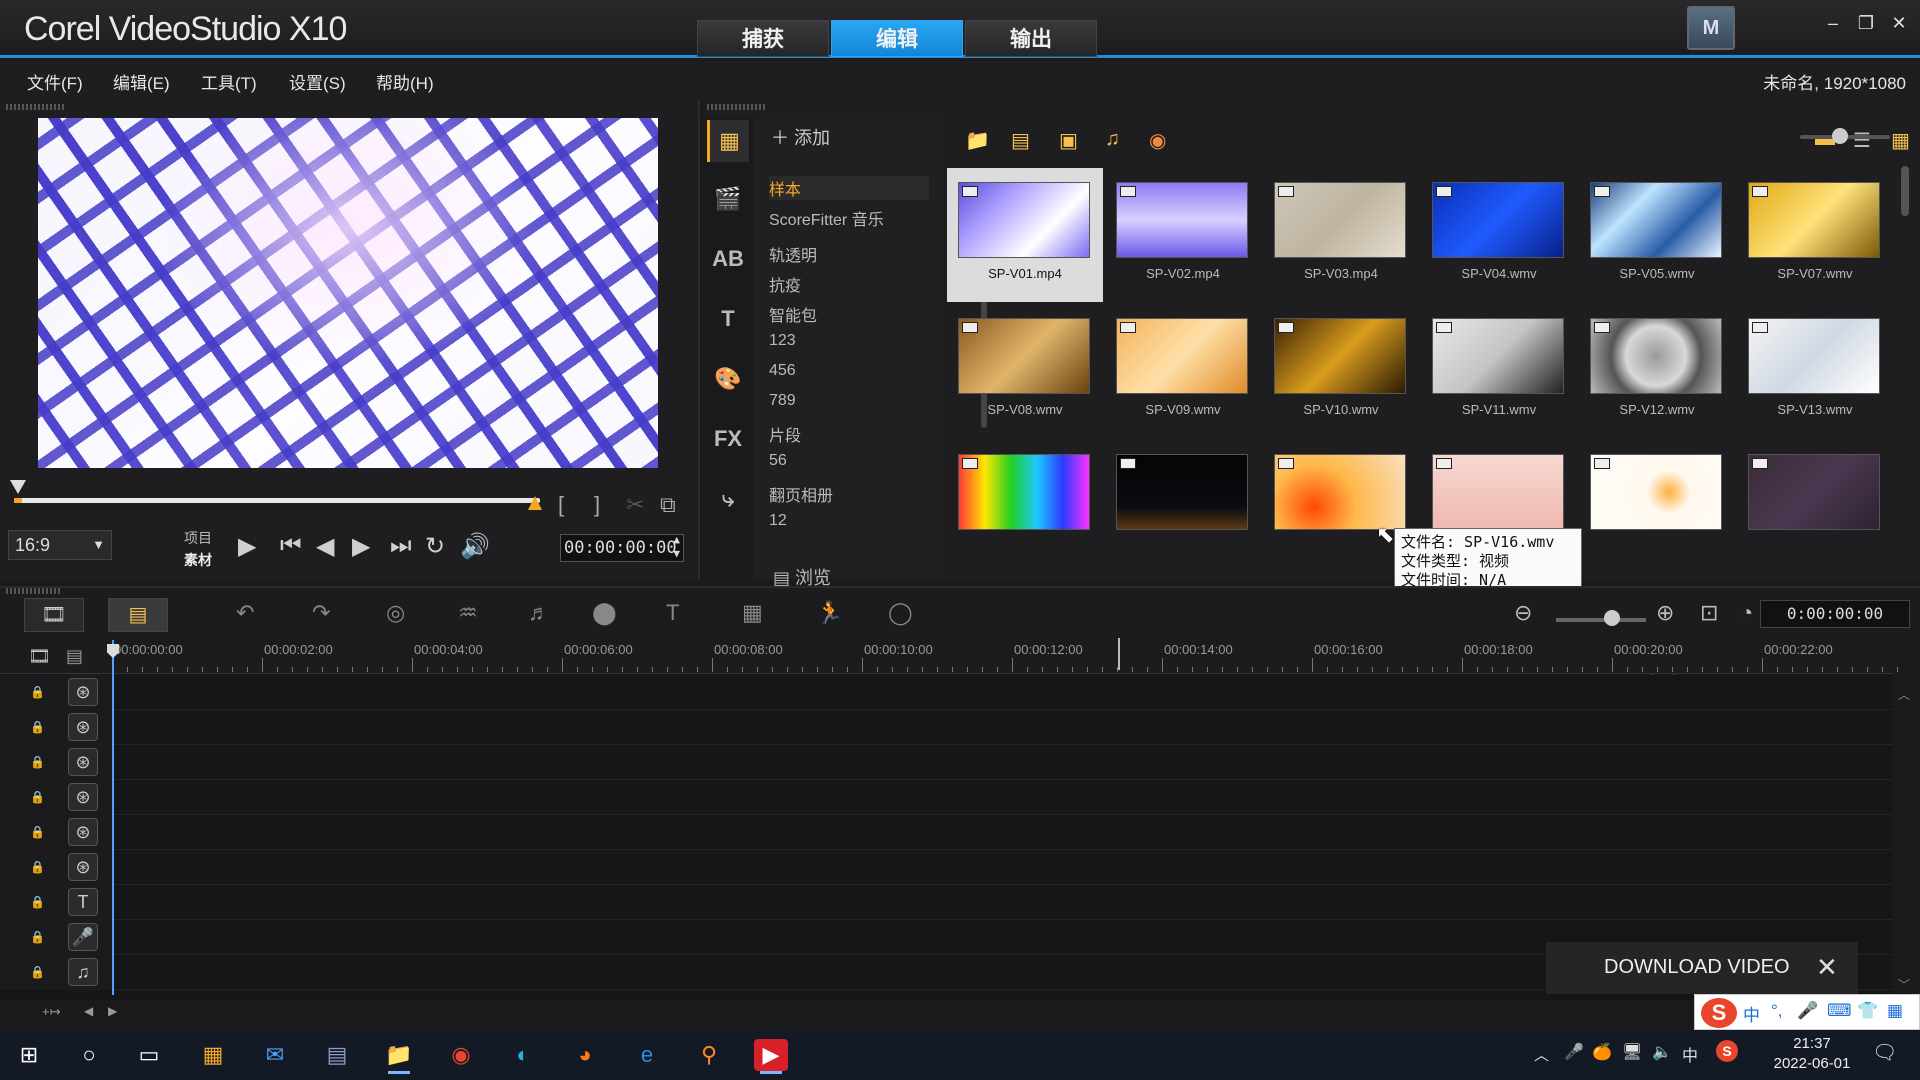 This screenshot has height=1080, width=1920. Describe the element at coordinates (1835, 614) in the screenshot. I see `timeline-timecode: 0:00:00:00` at that location.